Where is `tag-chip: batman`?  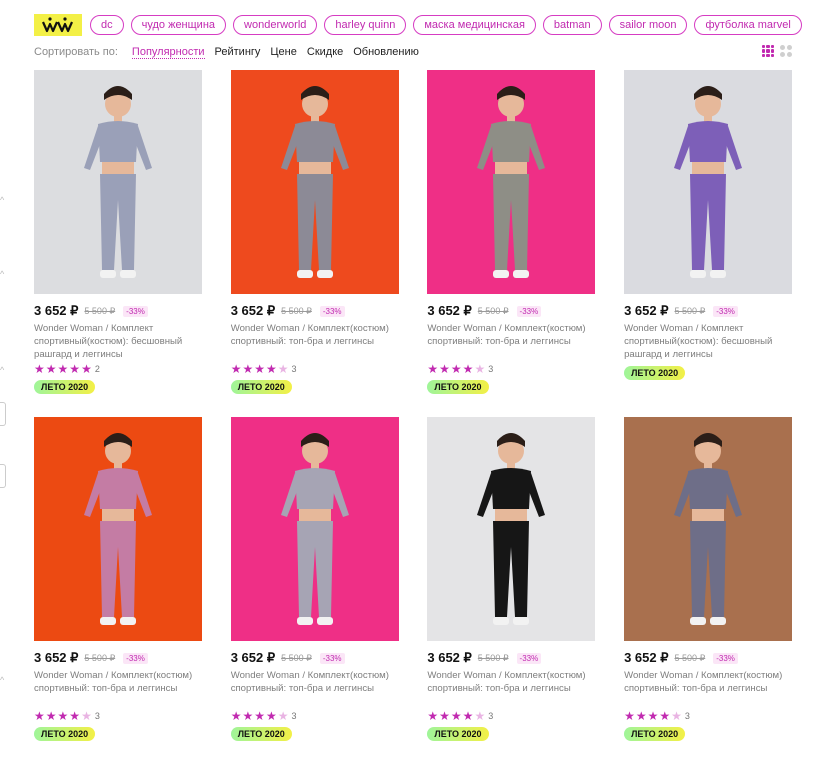
tag-chip: batman is located at coordinates (572, 25).